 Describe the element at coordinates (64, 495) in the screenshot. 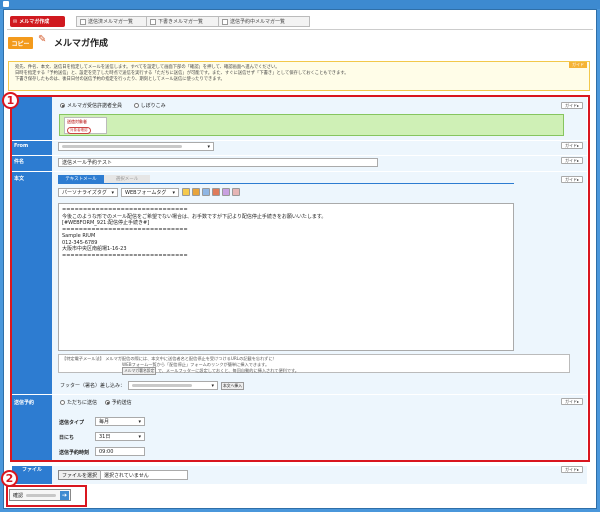

I see `arrow-right-icon: ➔` at that location.